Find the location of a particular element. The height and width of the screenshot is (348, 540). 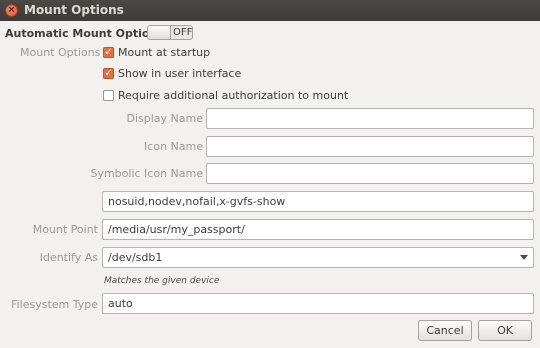

display-name-label: Display Name is located at coordinates (165, 118).